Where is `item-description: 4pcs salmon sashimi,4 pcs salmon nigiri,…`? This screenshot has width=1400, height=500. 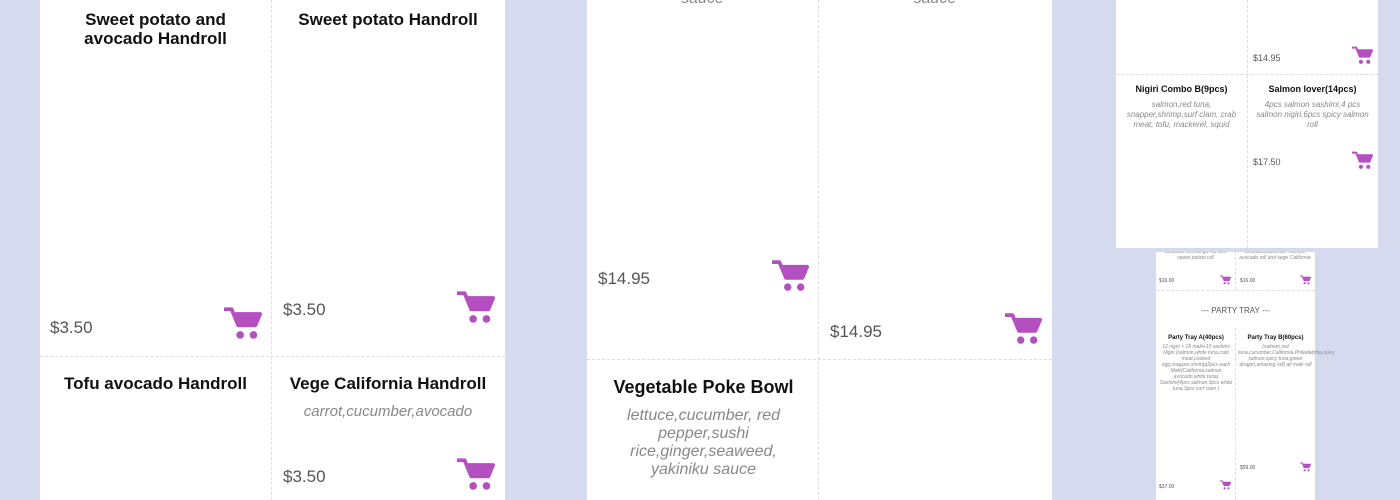 item-description: 4pcs salmon sashimi,4 pcs salmon nigiri,… is located at coordinates (1312, 114).